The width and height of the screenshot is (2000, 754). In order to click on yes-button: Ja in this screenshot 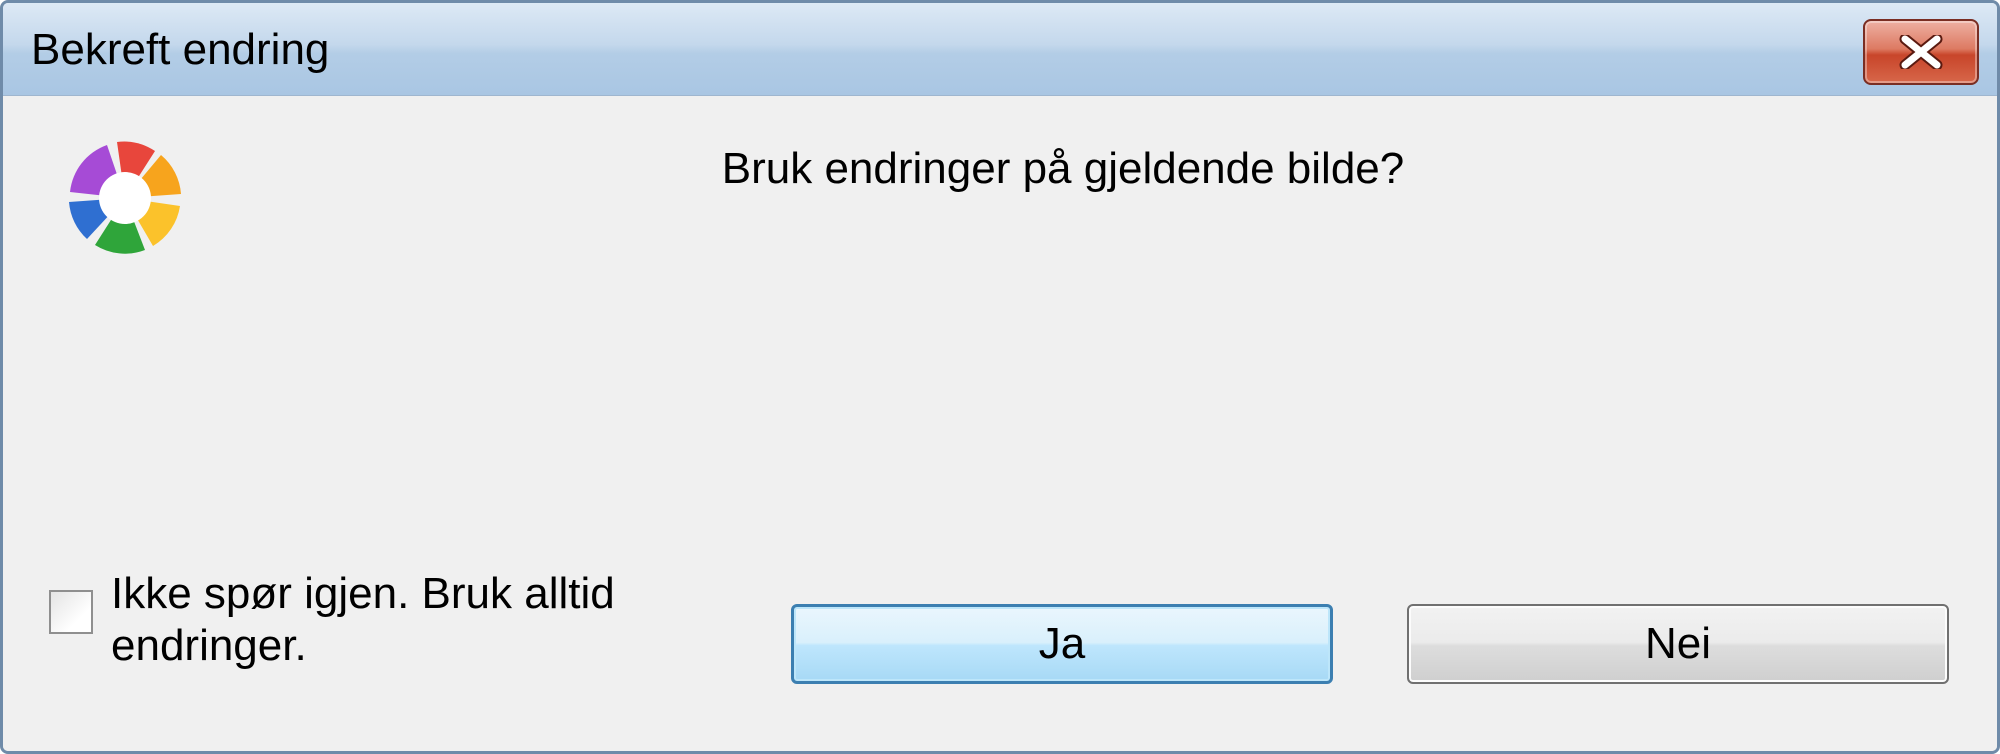, I will do `click(1062, 644)`.